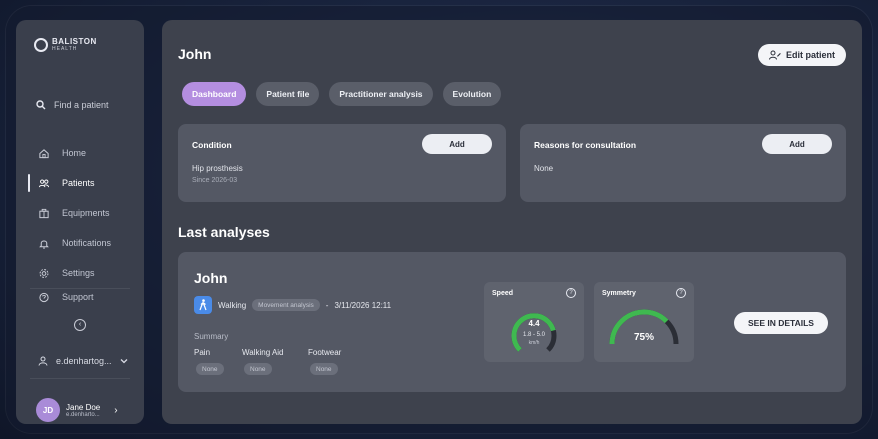  I want to click on sidebar-item-label: Equipments, so click(86, 213).